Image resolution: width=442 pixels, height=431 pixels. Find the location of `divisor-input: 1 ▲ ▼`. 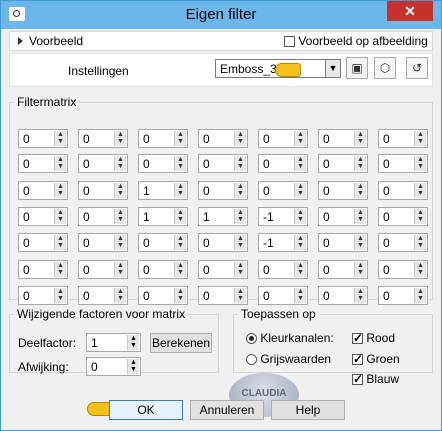

divisor-input: 1 ▲ ▼ is located at coordinates (113, 342).